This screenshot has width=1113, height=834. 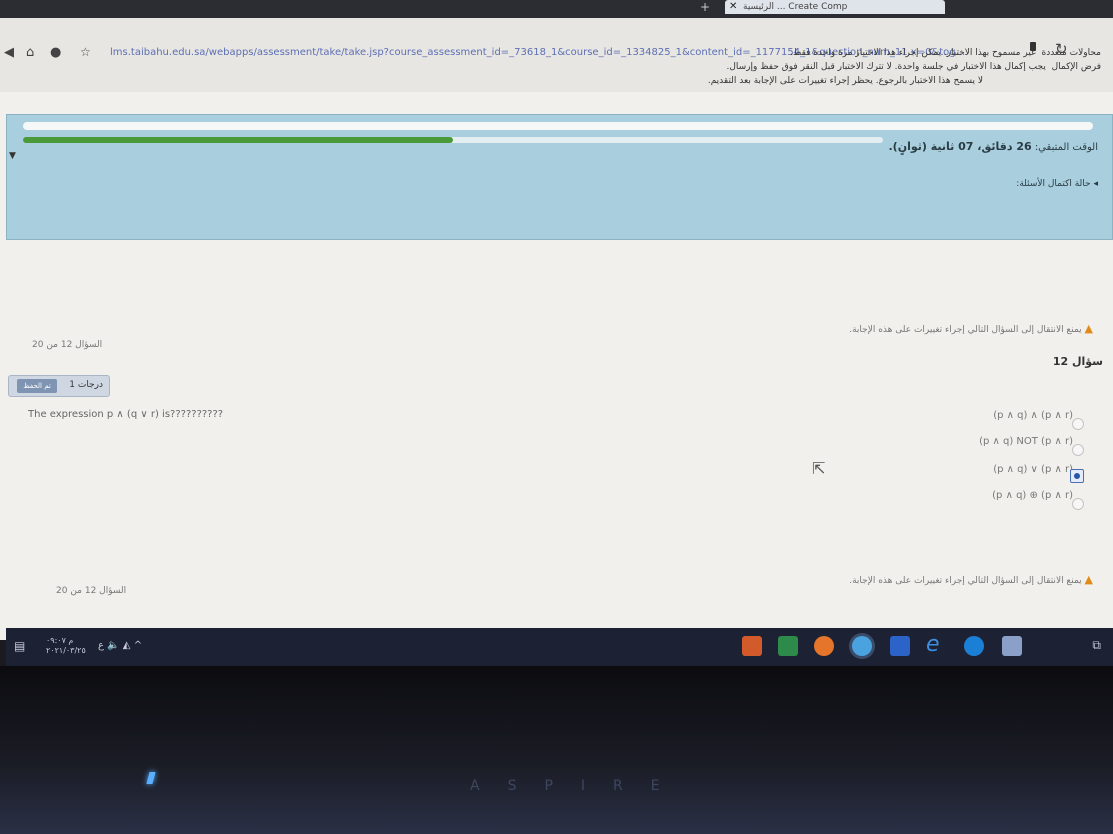 What do you see at coordinates (1094, 184) in the screenshot?
I see `expand-icon: ◂` at bounding box center [1094, 184].